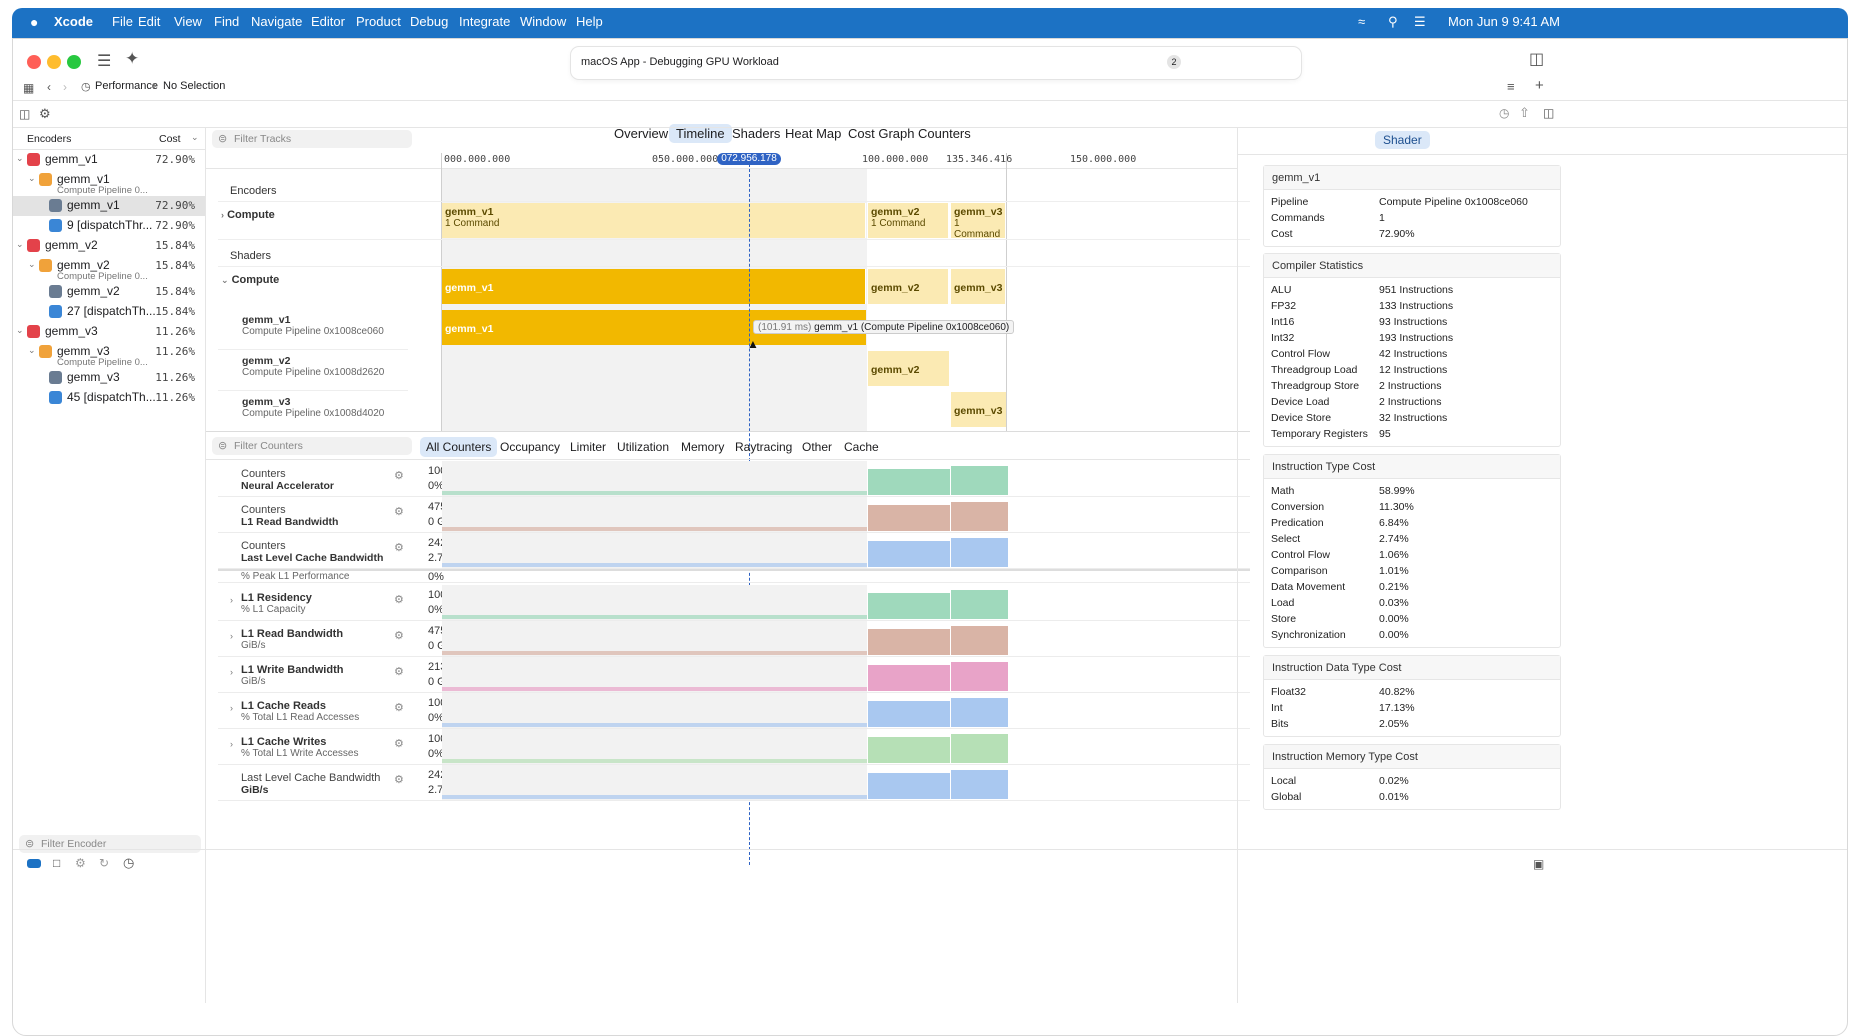  I want to click on menu-integrate: Integrate, so click(484, 21).